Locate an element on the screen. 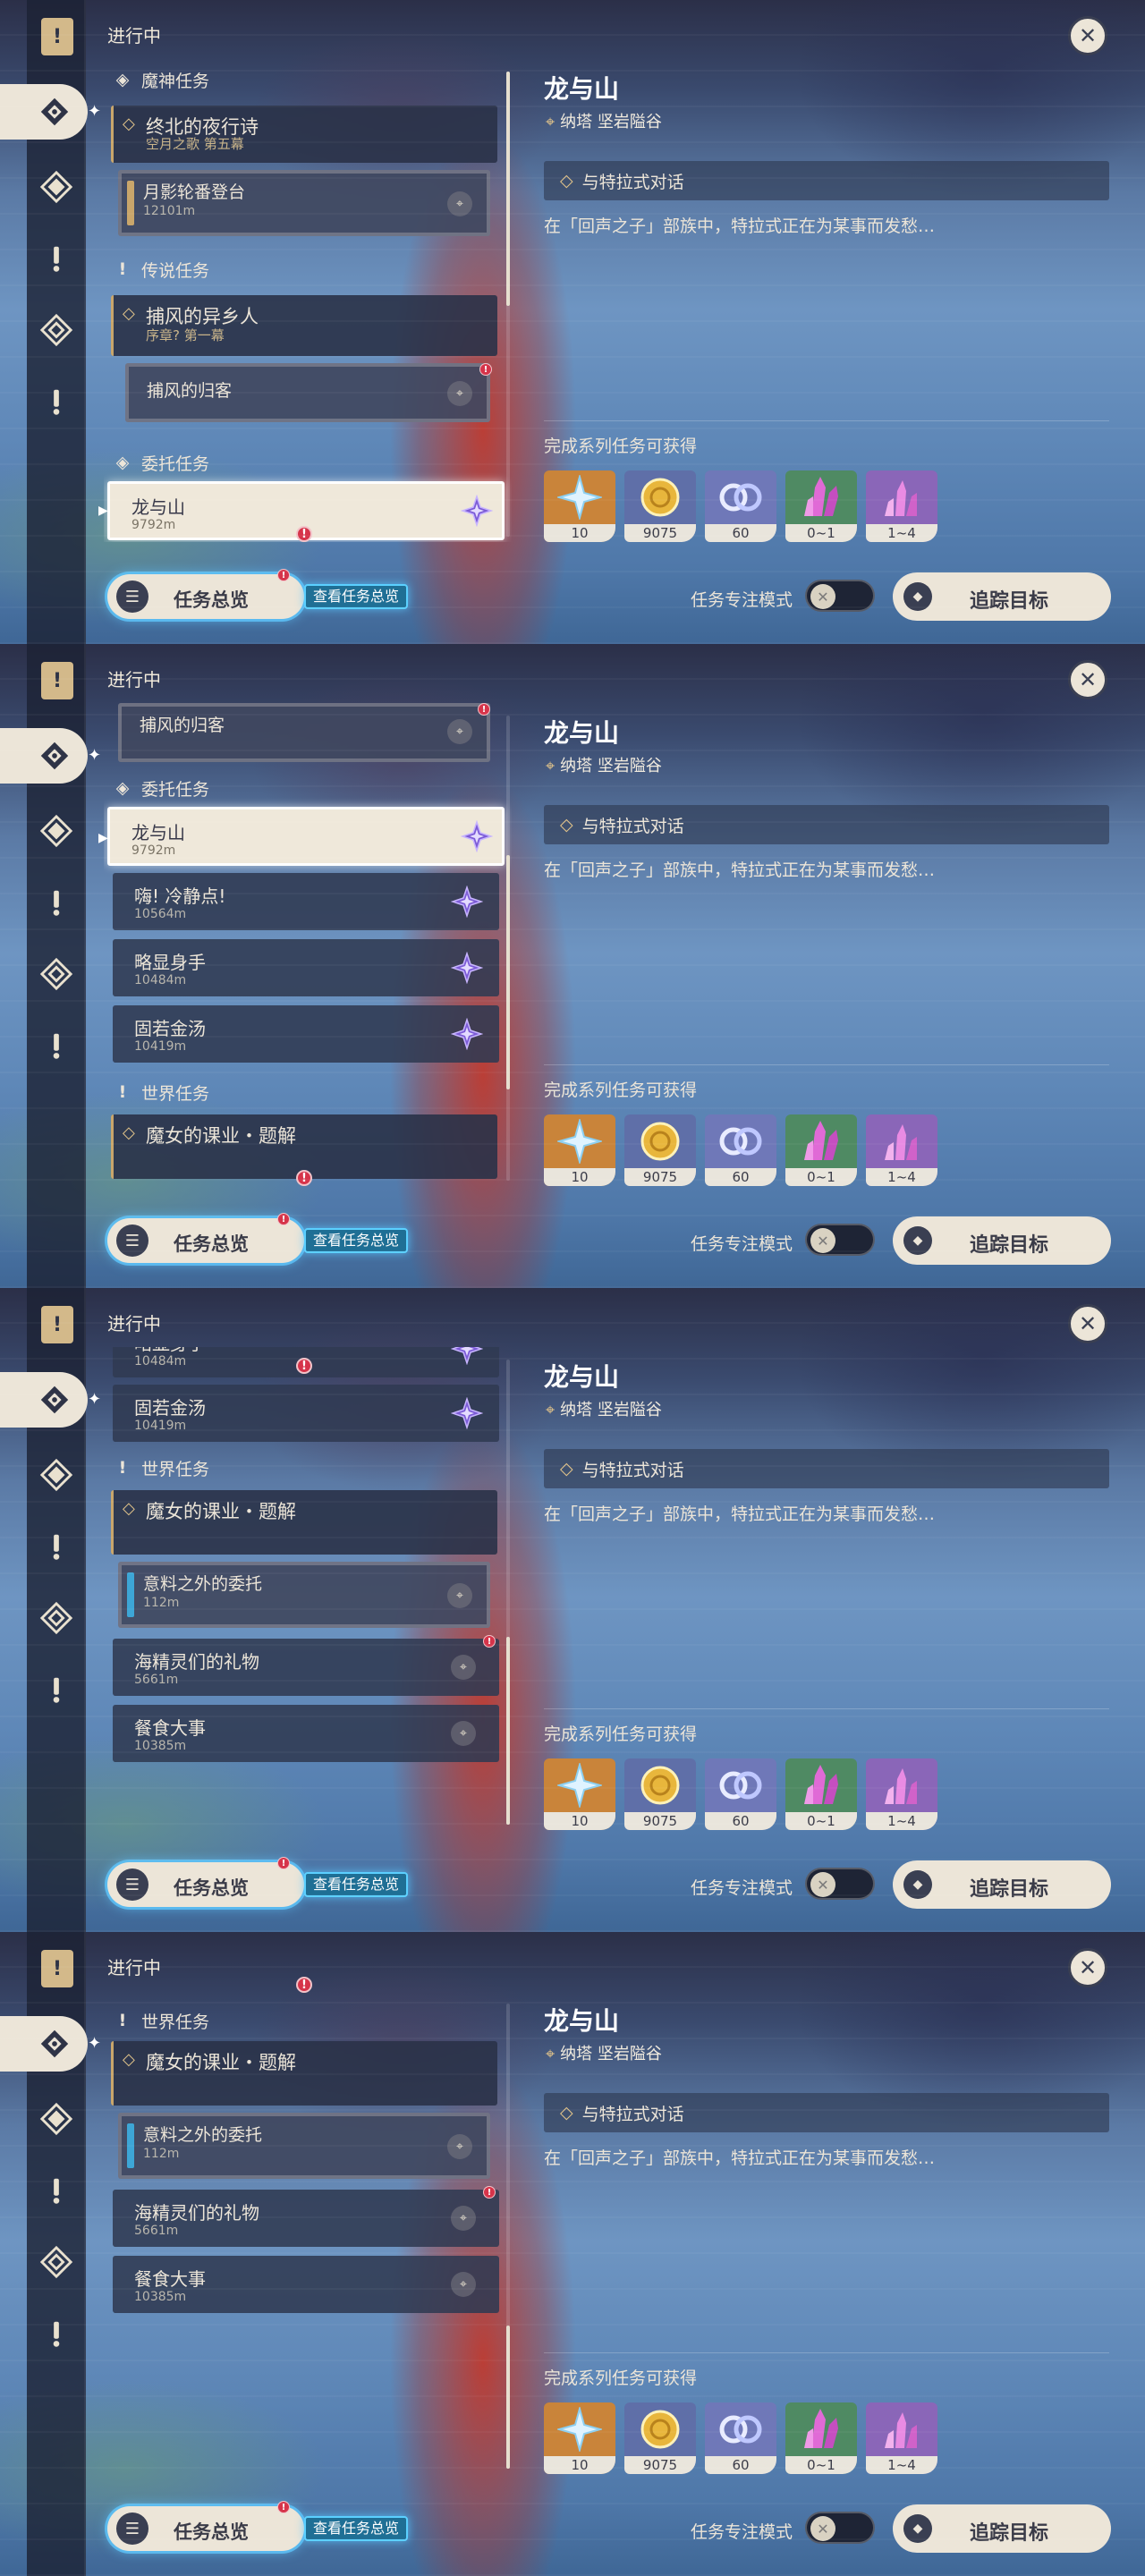 Image resolution: width=1145 pixels, height=2576 pixels. quest-commission-3: 略显身手 10484m is located at coordinates (306, 967).